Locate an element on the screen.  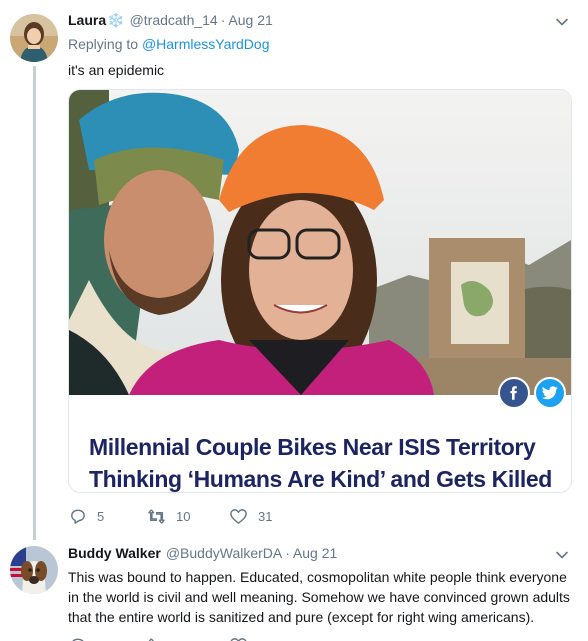
like-button: 31 is located at coordinates (250, 516).